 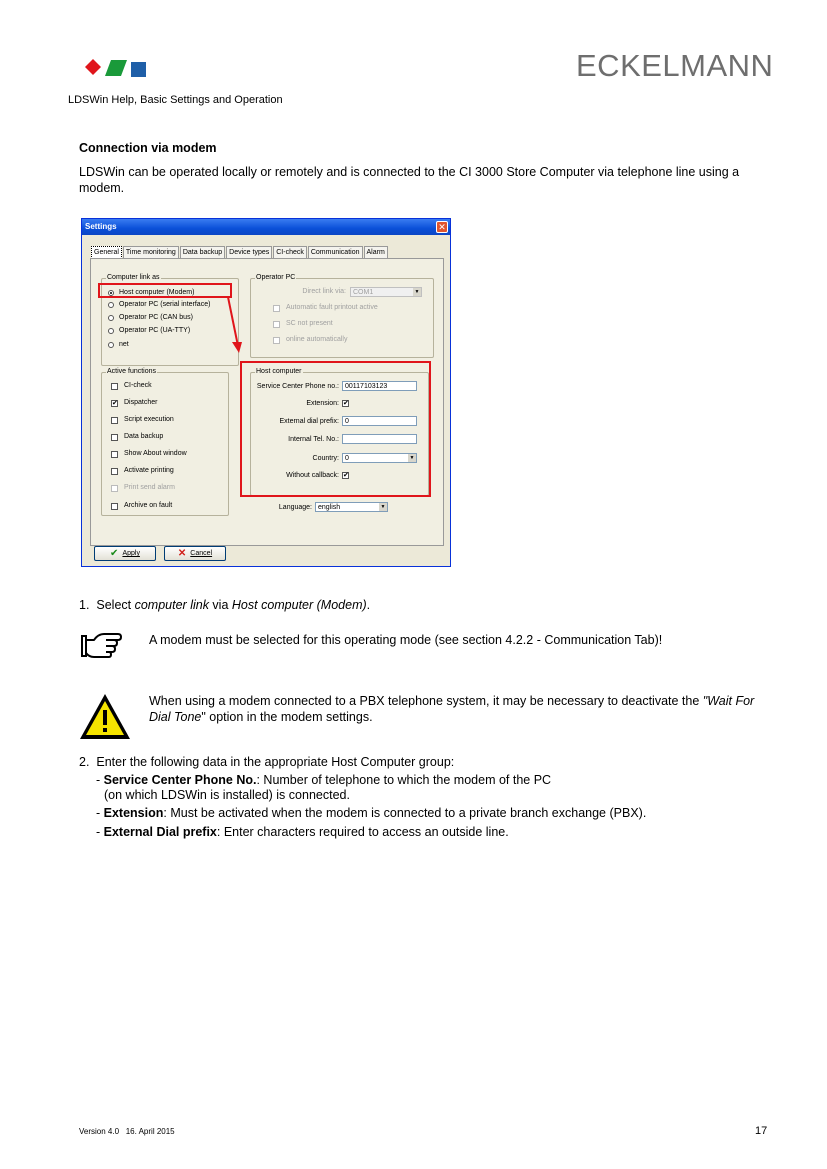 What do you see at coordinates (142, 471) in the screenshot?
I see `check-activate-printing: Activate printing` at bounding box center [142, 471].